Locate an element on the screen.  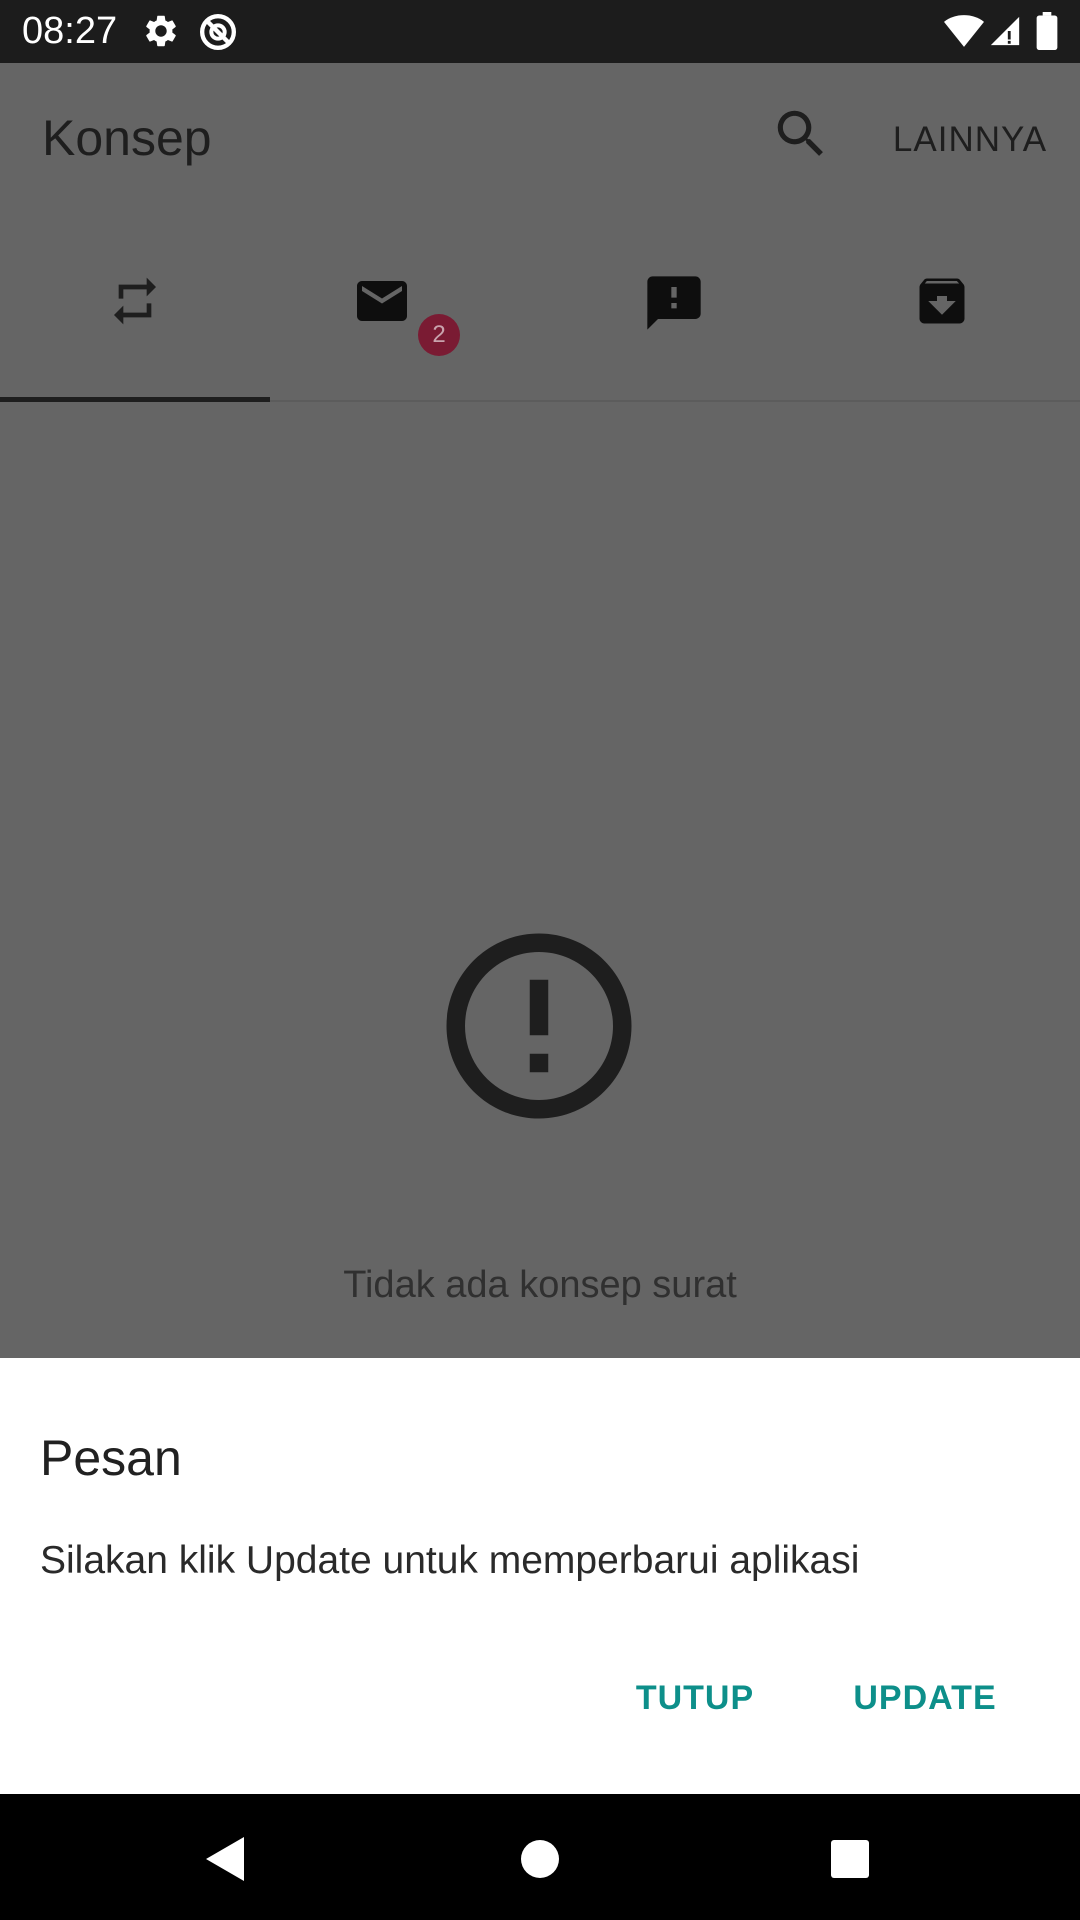
repeat-icon is located at coordinates (135, 301).